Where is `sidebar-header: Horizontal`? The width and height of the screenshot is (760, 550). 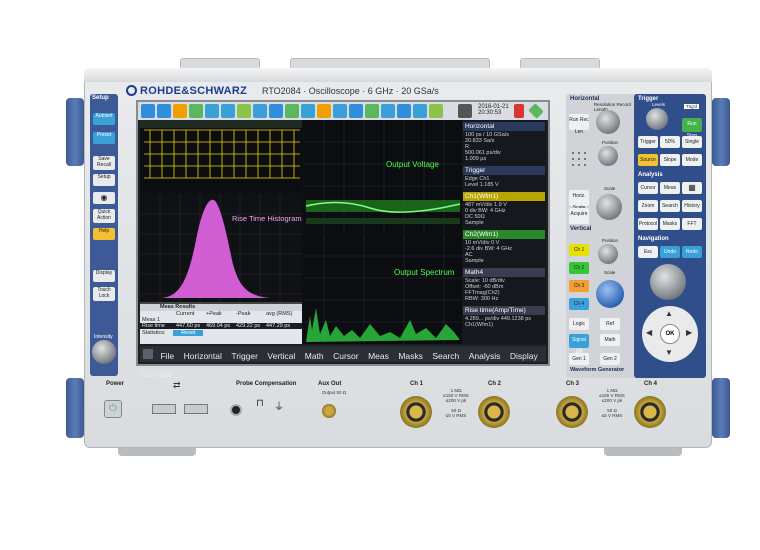
sidebar-header: Horizontal is located at coordinates (504, 126).